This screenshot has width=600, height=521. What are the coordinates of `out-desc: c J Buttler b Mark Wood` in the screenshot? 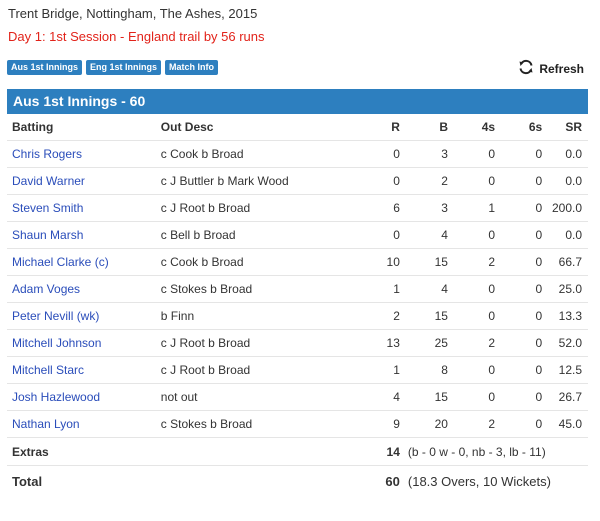 It's located at (248, 181).